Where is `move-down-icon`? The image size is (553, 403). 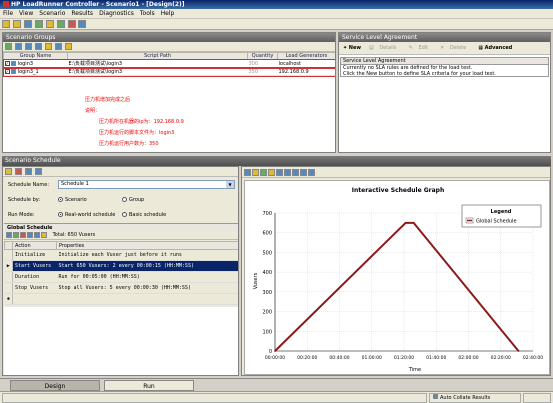
move-down-icon is located at coordinates (37, 235).